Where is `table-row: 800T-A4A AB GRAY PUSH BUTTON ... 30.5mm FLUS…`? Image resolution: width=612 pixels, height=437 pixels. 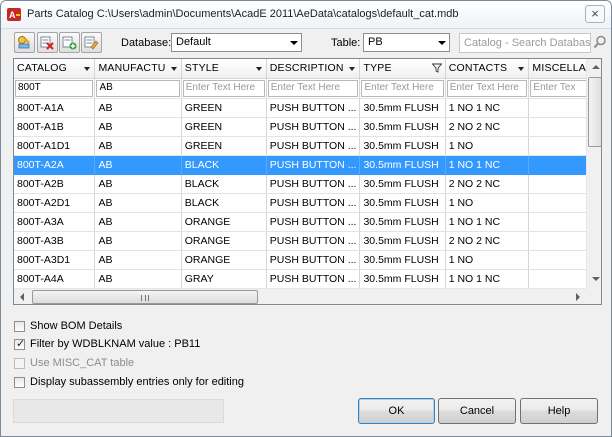
table-row: 800T-A4A AB GRAY PUSH BUTTON ... 30.5mm FLUS… is located at coordinates (307, 279).